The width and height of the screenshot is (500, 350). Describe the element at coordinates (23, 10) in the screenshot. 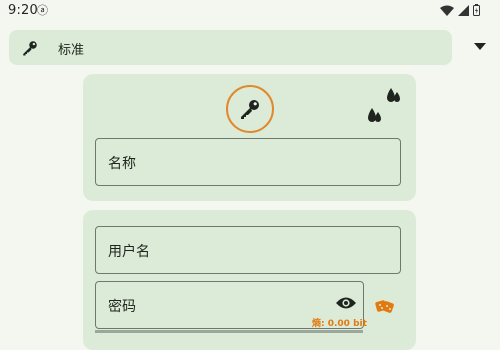

I see `status-time: 9:20` at that location.